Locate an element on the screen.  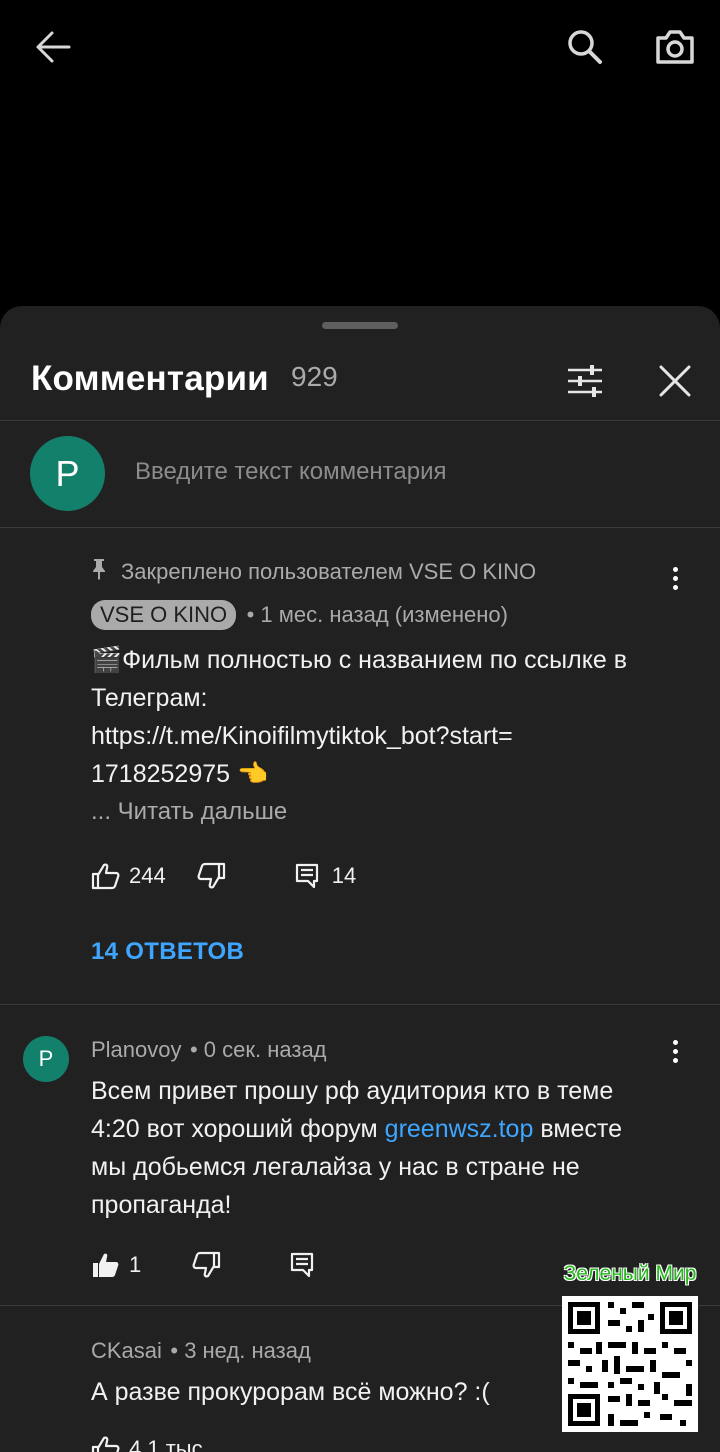
comment-time: • 3 нед. назад is located at coordinates (240, 1350).